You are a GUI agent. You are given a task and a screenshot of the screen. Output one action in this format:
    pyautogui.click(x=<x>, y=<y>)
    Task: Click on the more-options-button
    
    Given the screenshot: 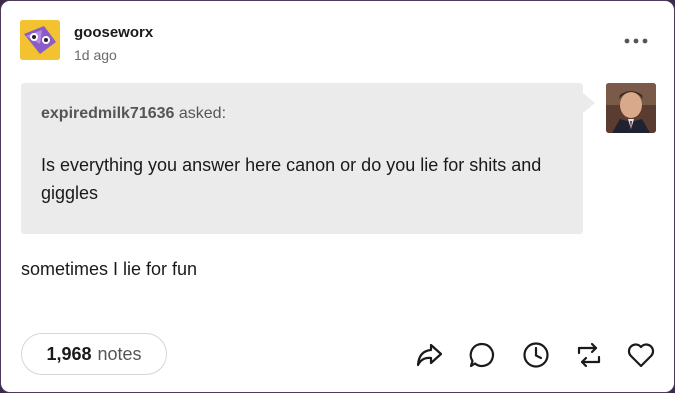 What is the action you would take?
    pyautogui.click(x=636, y=41)
    